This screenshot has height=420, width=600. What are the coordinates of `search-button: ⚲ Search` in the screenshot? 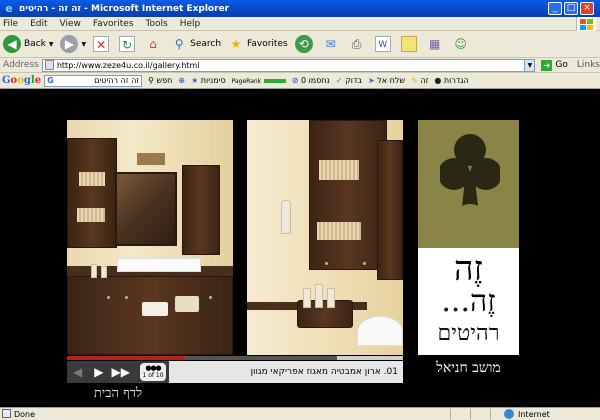 It's located at (196, 44).